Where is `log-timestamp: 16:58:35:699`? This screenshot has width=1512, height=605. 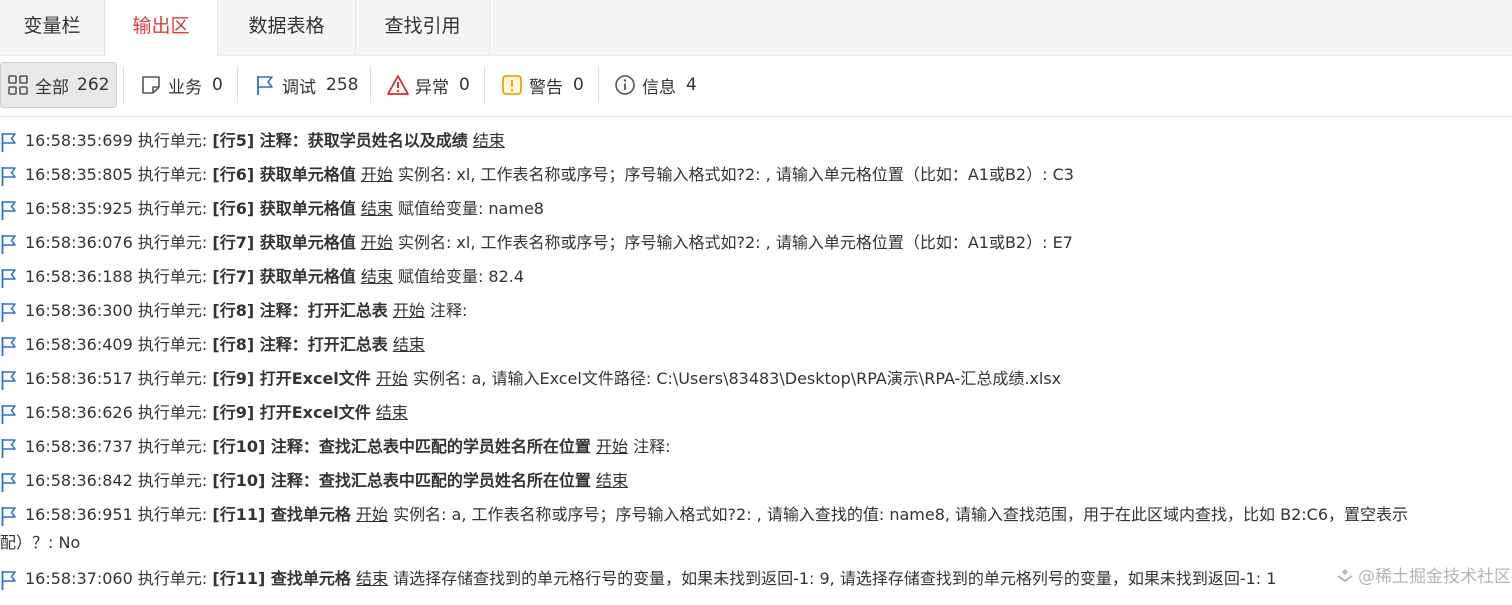
log-timestamp: 16:58:35:699 is located at coordinates (79, 140).